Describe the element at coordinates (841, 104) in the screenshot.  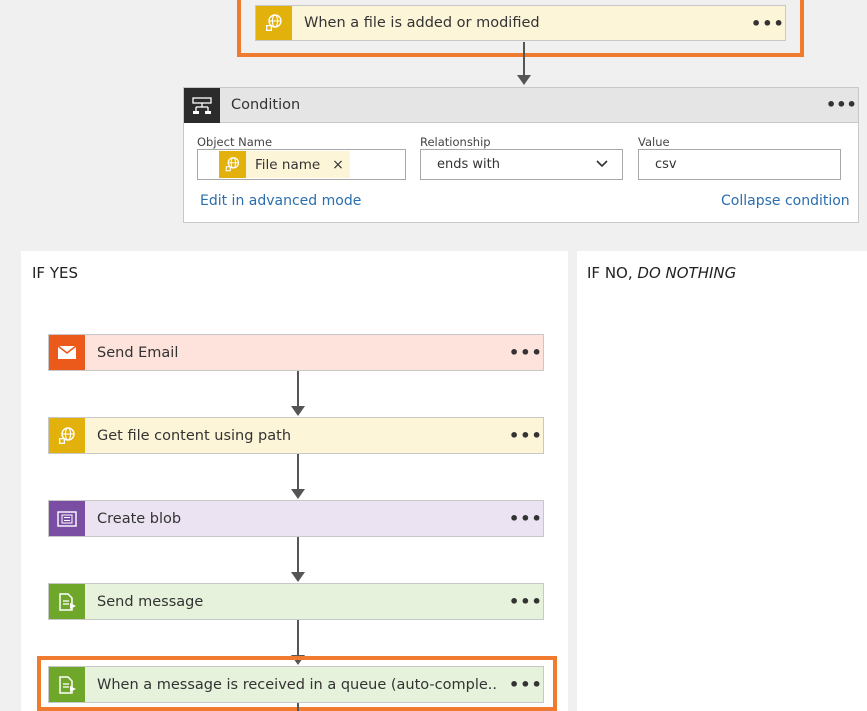
I see `condition-menu-button: •••` at that location.